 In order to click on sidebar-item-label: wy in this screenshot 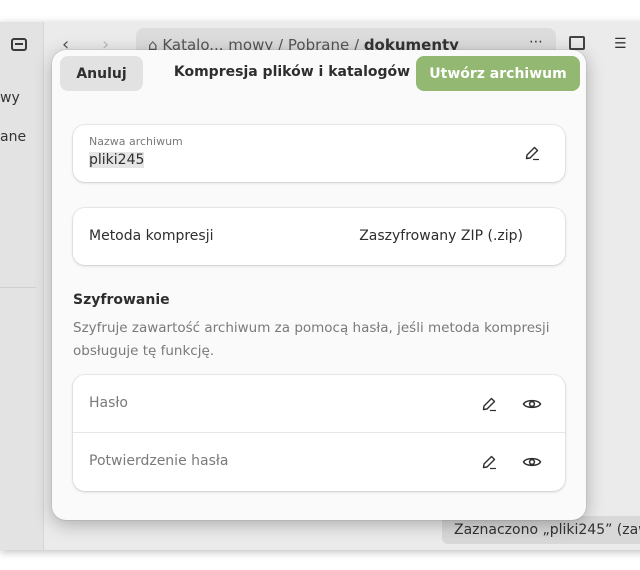, I will do `click(10, 98)`.